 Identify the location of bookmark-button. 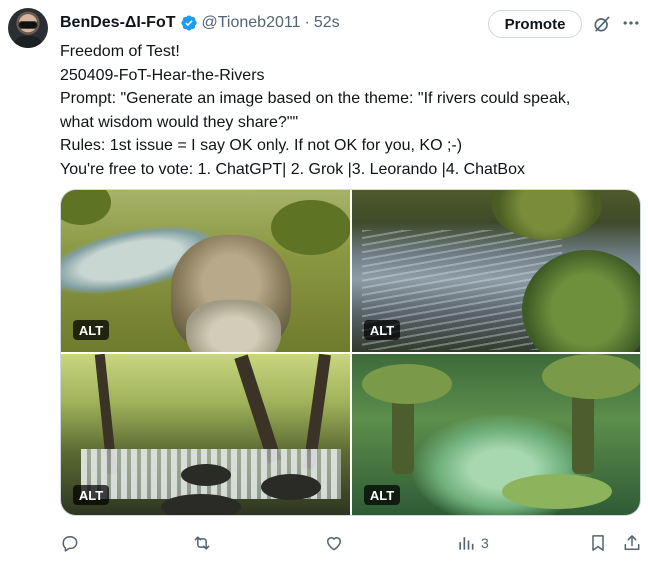
(598, 543).